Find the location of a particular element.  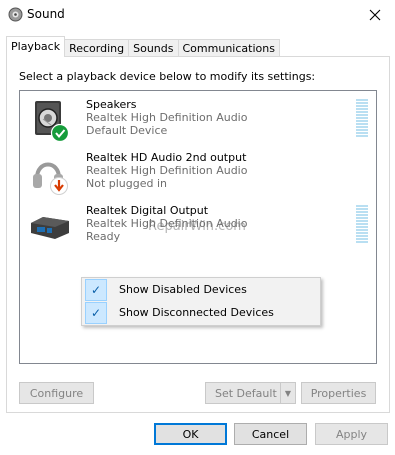

device-name: Realtek HD Audio 2nd output is located at coordinates (166, 157).